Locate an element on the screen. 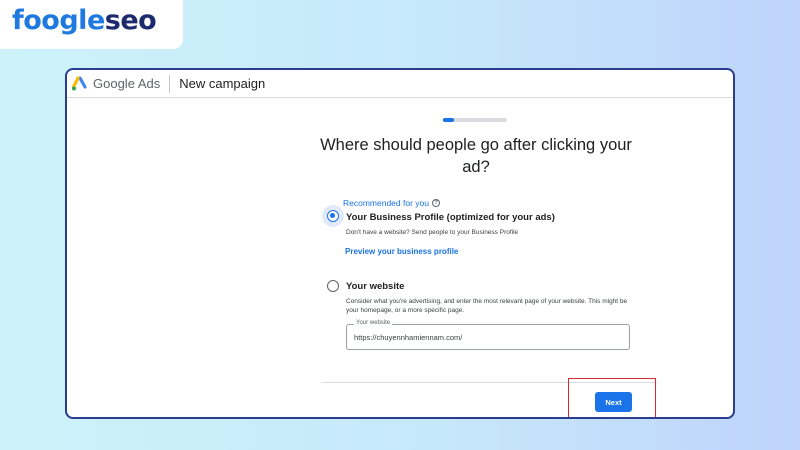 The width and height of the screenshot is (800, 450). top-bar: Google Ads New campaign is located at coordinates (400, 84).